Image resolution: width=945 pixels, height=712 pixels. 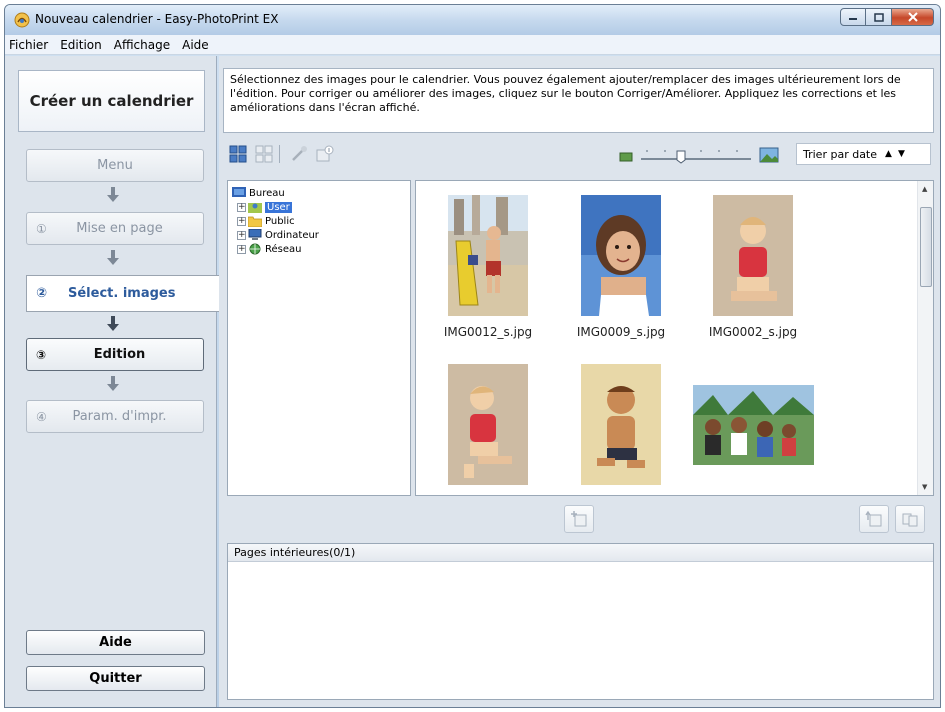 I want to click on minimize-icon, so click(x=853, y=19).